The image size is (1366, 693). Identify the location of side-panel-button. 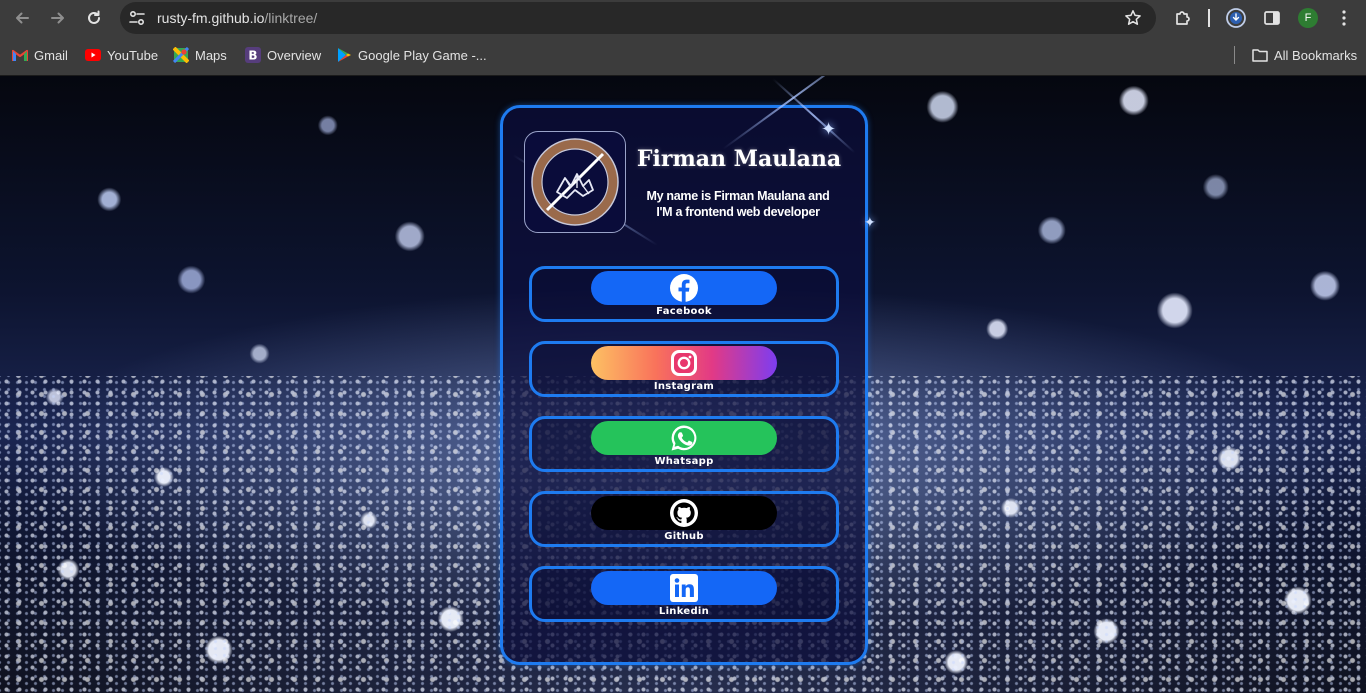
(1272, 18).